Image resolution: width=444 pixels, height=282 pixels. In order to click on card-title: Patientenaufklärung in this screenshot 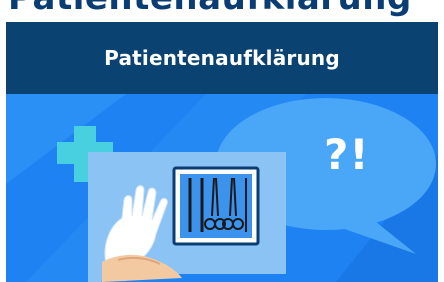, I will do `click(222, 58)`.